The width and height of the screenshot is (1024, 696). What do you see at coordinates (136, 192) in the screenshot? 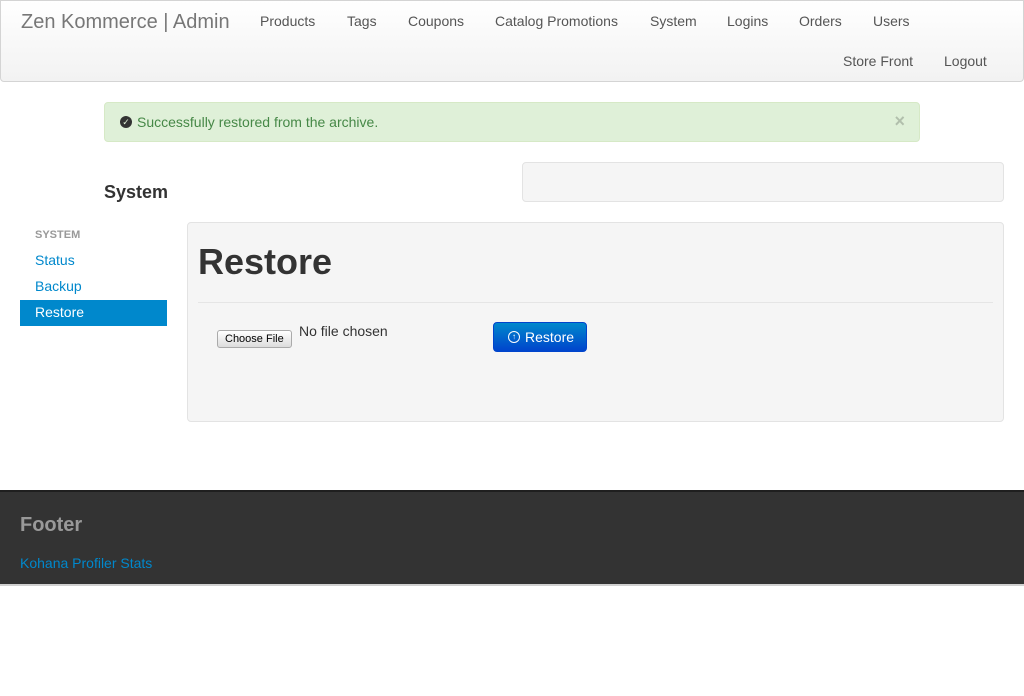
I see `section-title: System` at bounding box center [136, 192].